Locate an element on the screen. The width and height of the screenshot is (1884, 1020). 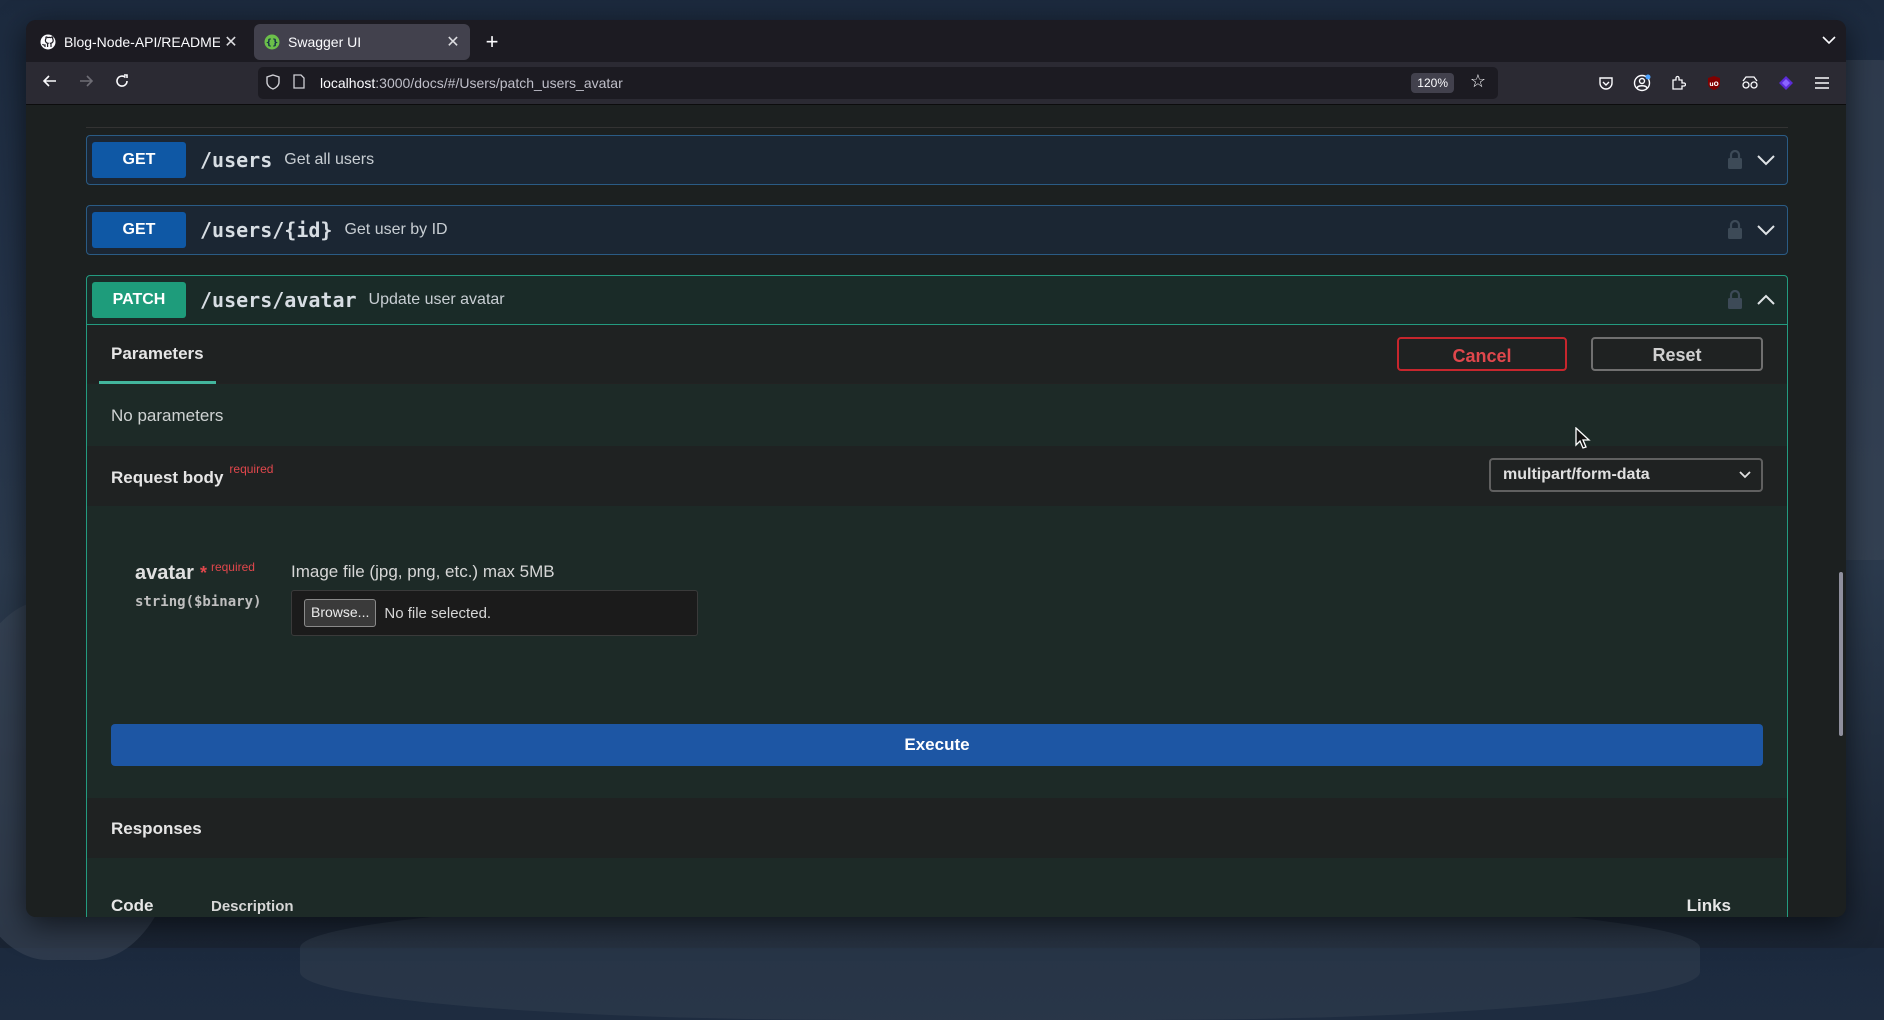
page-icon is located at coordinates (299, 83).